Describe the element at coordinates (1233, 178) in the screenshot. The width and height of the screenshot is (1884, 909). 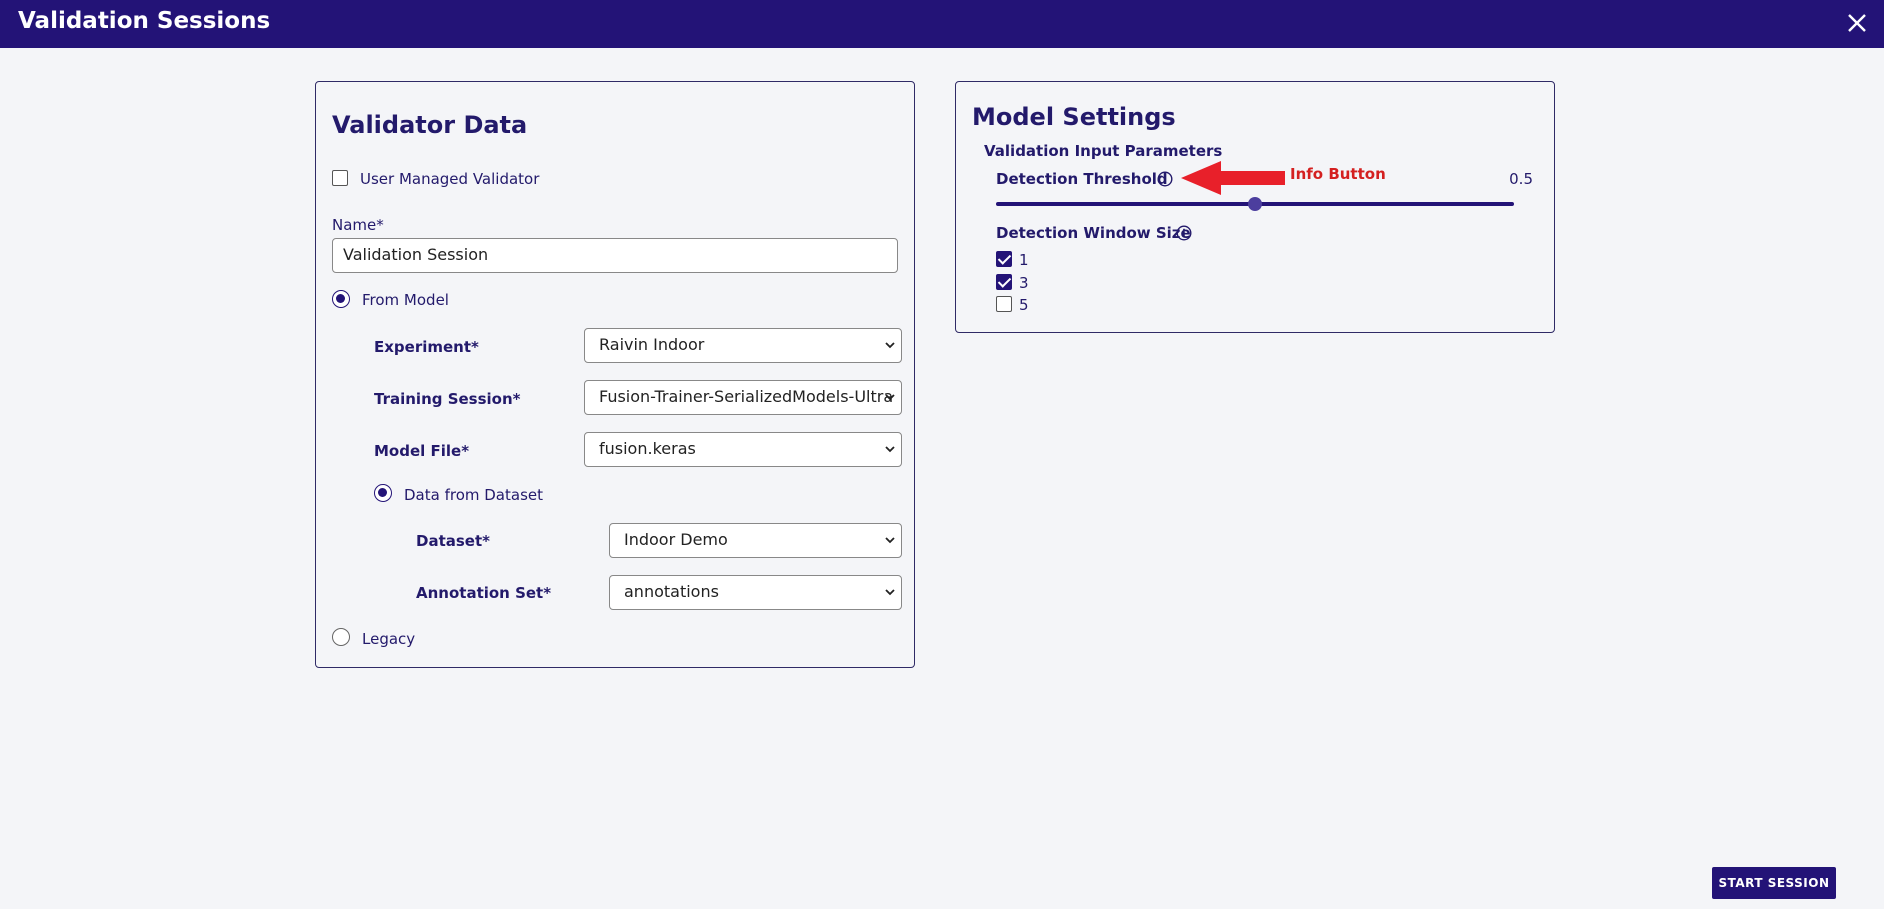
I see `annotation-arrow-icon` at that location.